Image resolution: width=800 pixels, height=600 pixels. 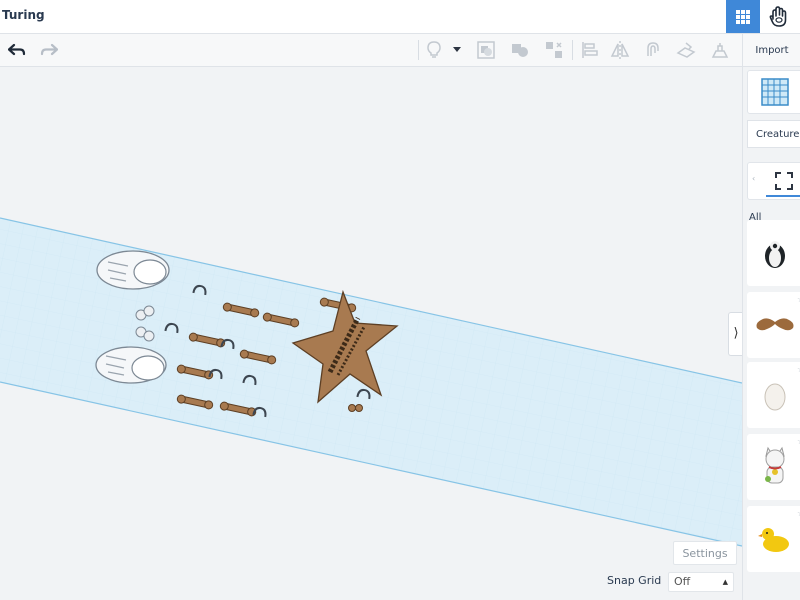 I want to click on shape-egg: ☆, so click(x=773, y=395).